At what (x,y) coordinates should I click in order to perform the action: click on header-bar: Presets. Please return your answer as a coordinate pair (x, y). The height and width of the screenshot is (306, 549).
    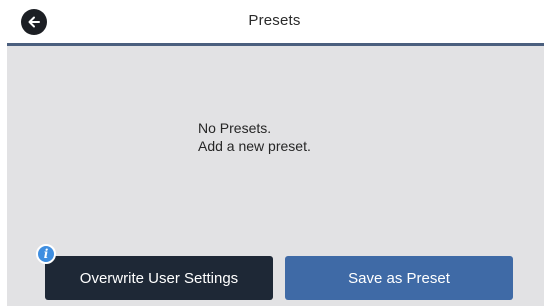
    Looking at the image, I should click on (274, 22).